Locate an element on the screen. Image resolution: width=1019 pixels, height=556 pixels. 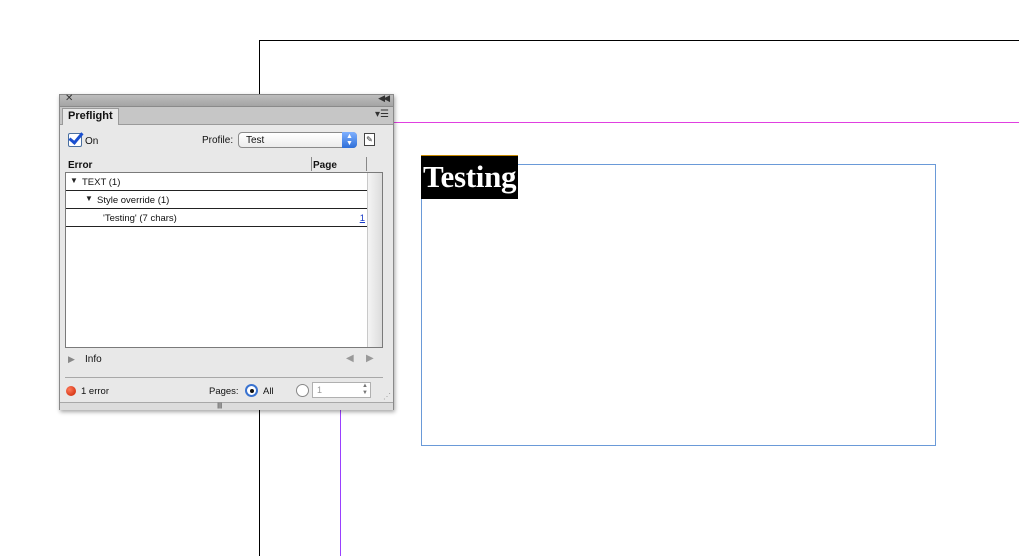
stepper-icon: ▲ ▼ is located at coordinates (365, 390).